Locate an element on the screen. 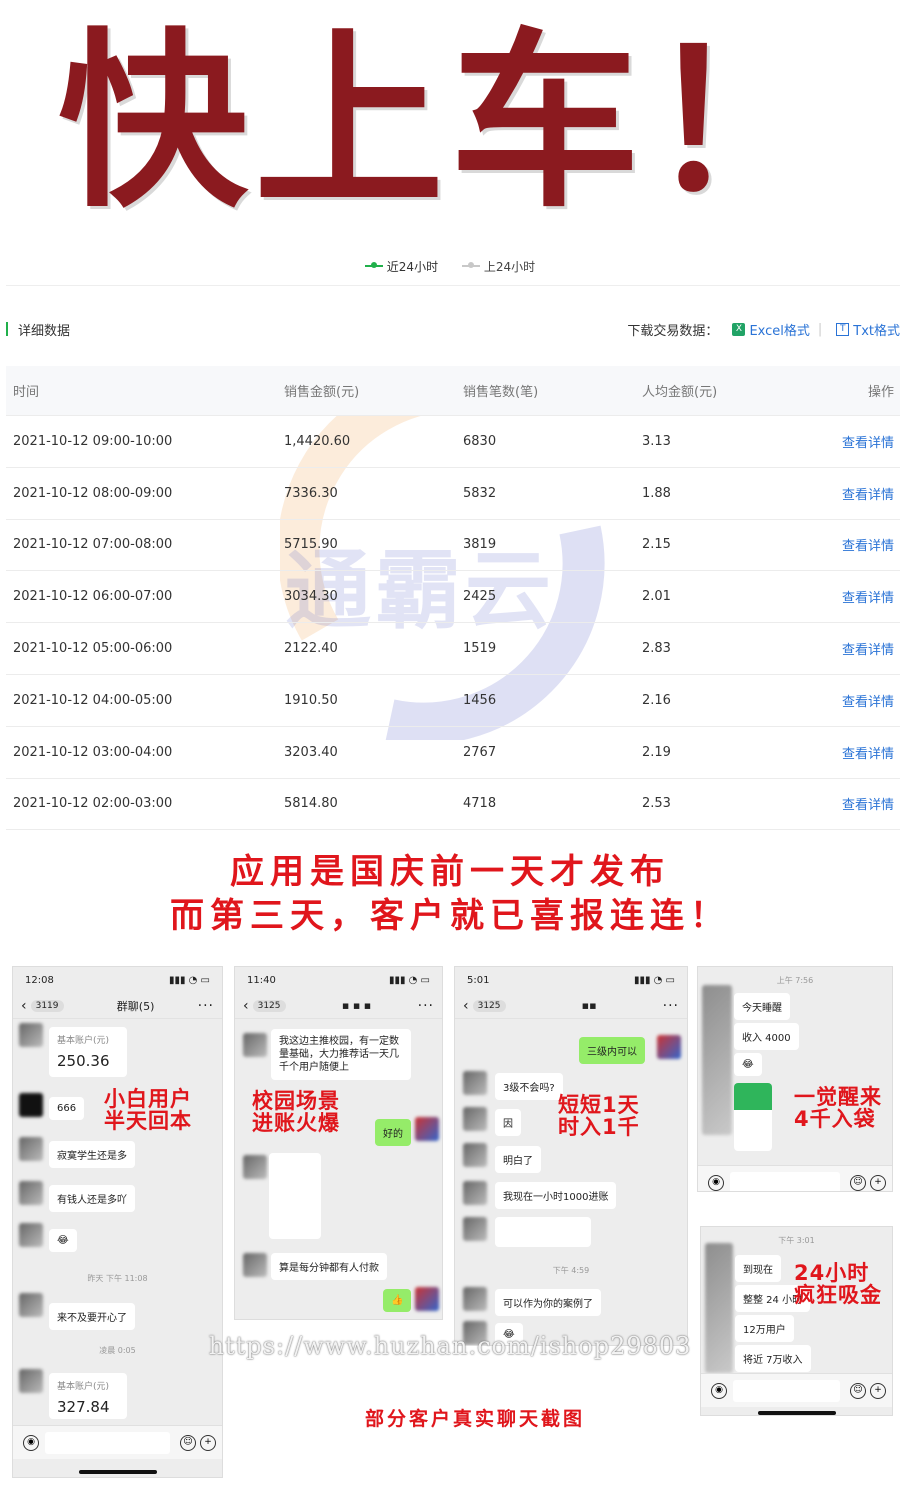 The width and height of the screenshot is (900, 1500). chat-bubble: 我这边主推校园，有一定数量基础，大力推荐话一天几千个用户随便上 is located at coordinates (341, 1054).